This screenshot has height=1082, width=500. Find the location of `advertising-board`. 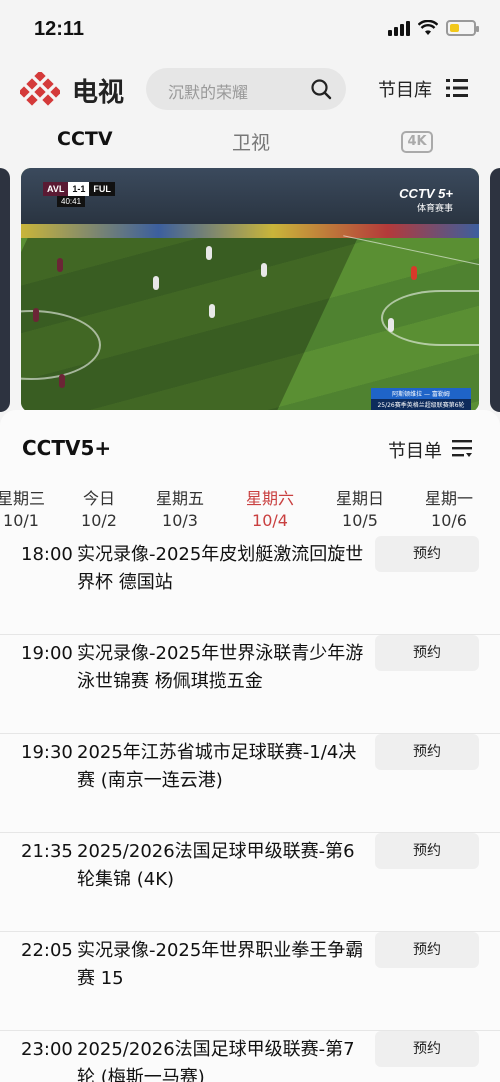

advertising-board is located at coordinates (250, 231).